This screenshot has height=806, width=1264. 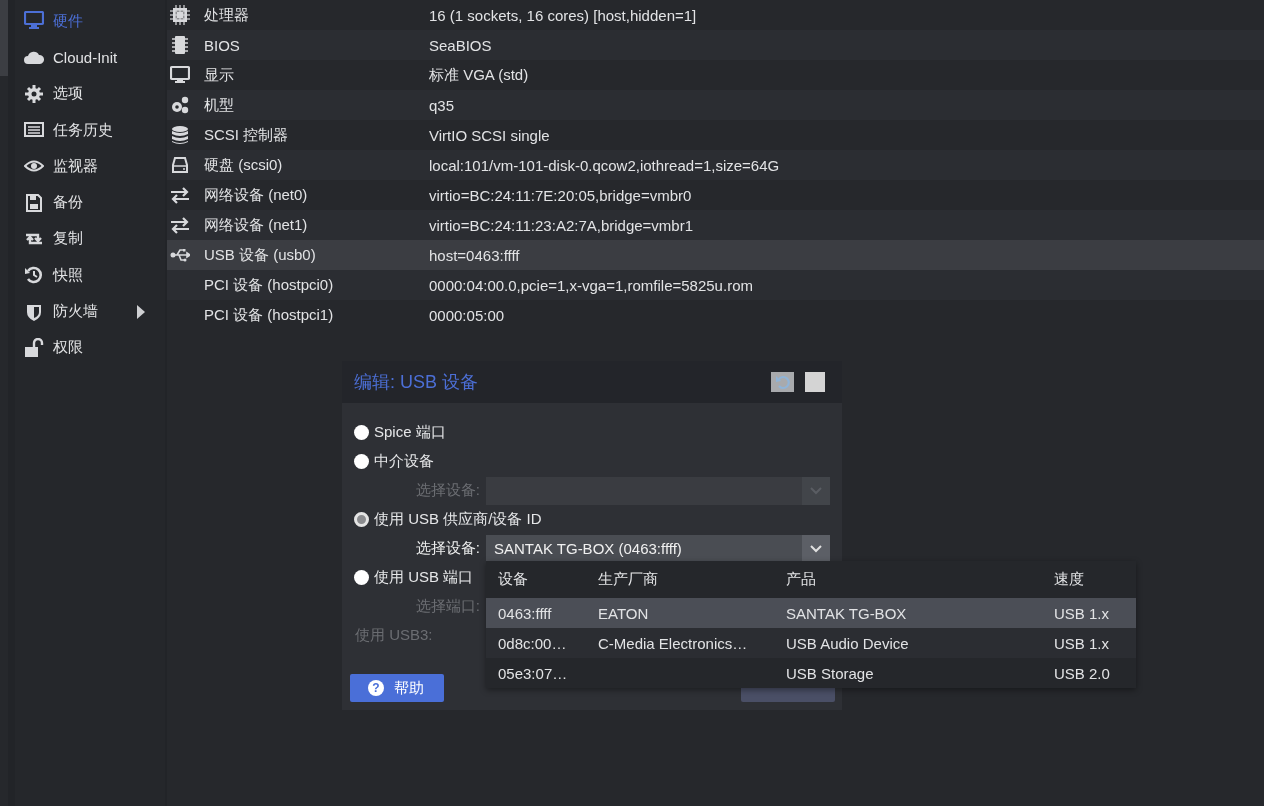 What do you see at coordinates (562, 225) in the screenshot?
I see `table-cell-text: virtio=BC:24:11:23:A2:7A,bridge=vmbr1` at bounding box center [562, 225].